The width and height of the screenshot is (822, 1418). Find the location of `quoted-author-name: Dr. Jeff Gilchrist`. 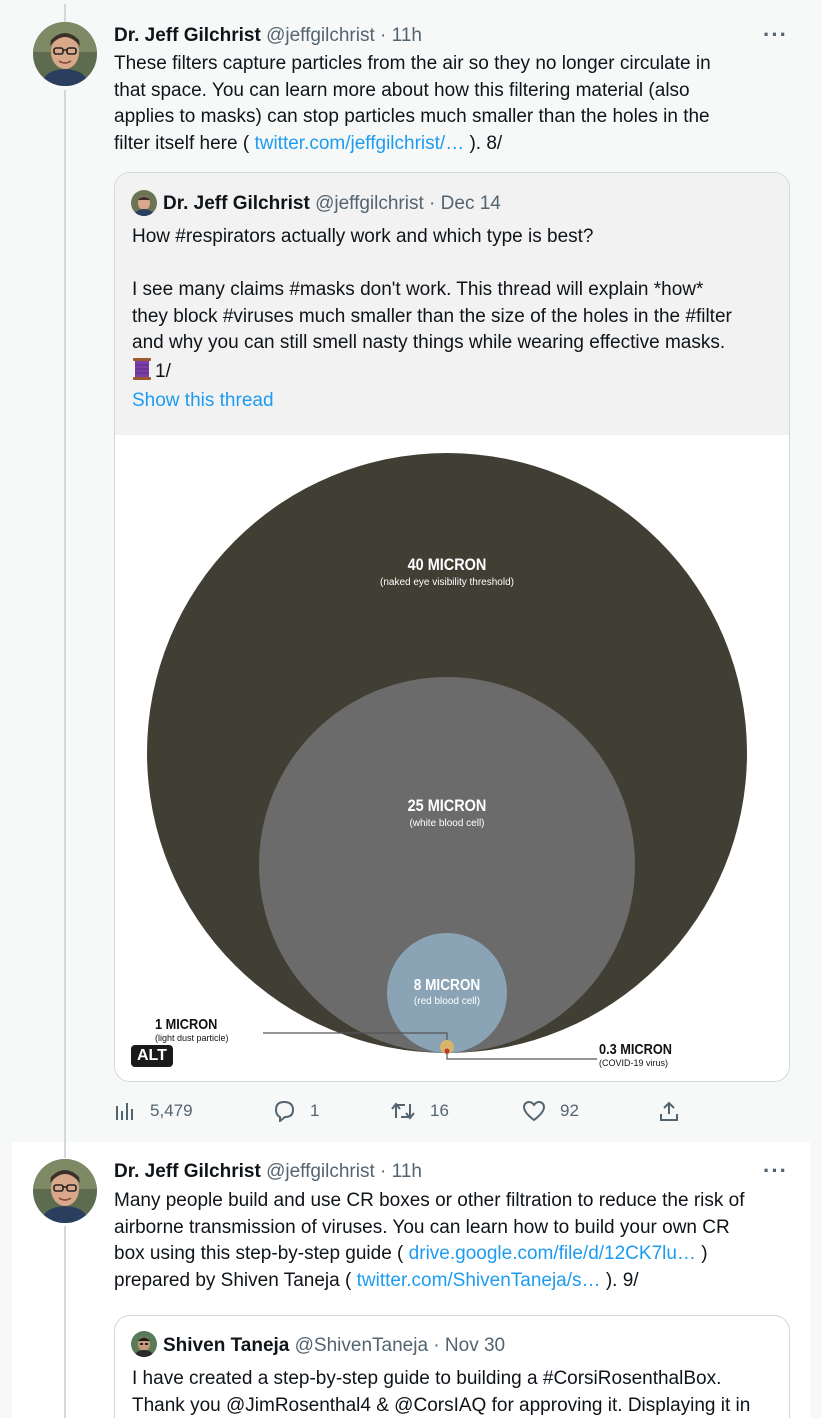

quoted-author-name: Dr. Jeff Gilchrist is located at coordinates (236, 203).